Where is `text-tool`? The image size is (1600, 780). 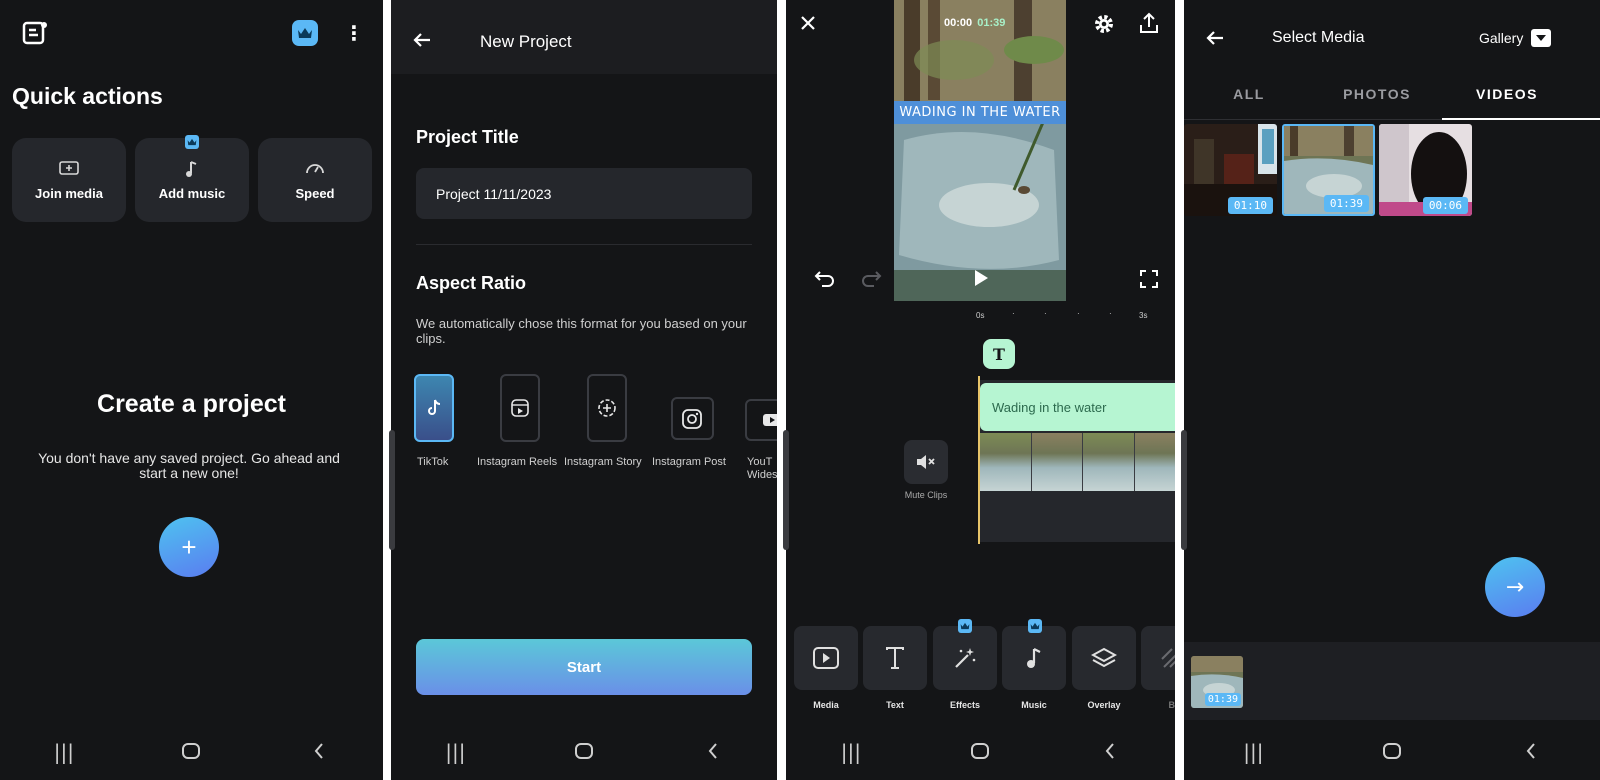
text-tool is located at coordinates (895, 658).